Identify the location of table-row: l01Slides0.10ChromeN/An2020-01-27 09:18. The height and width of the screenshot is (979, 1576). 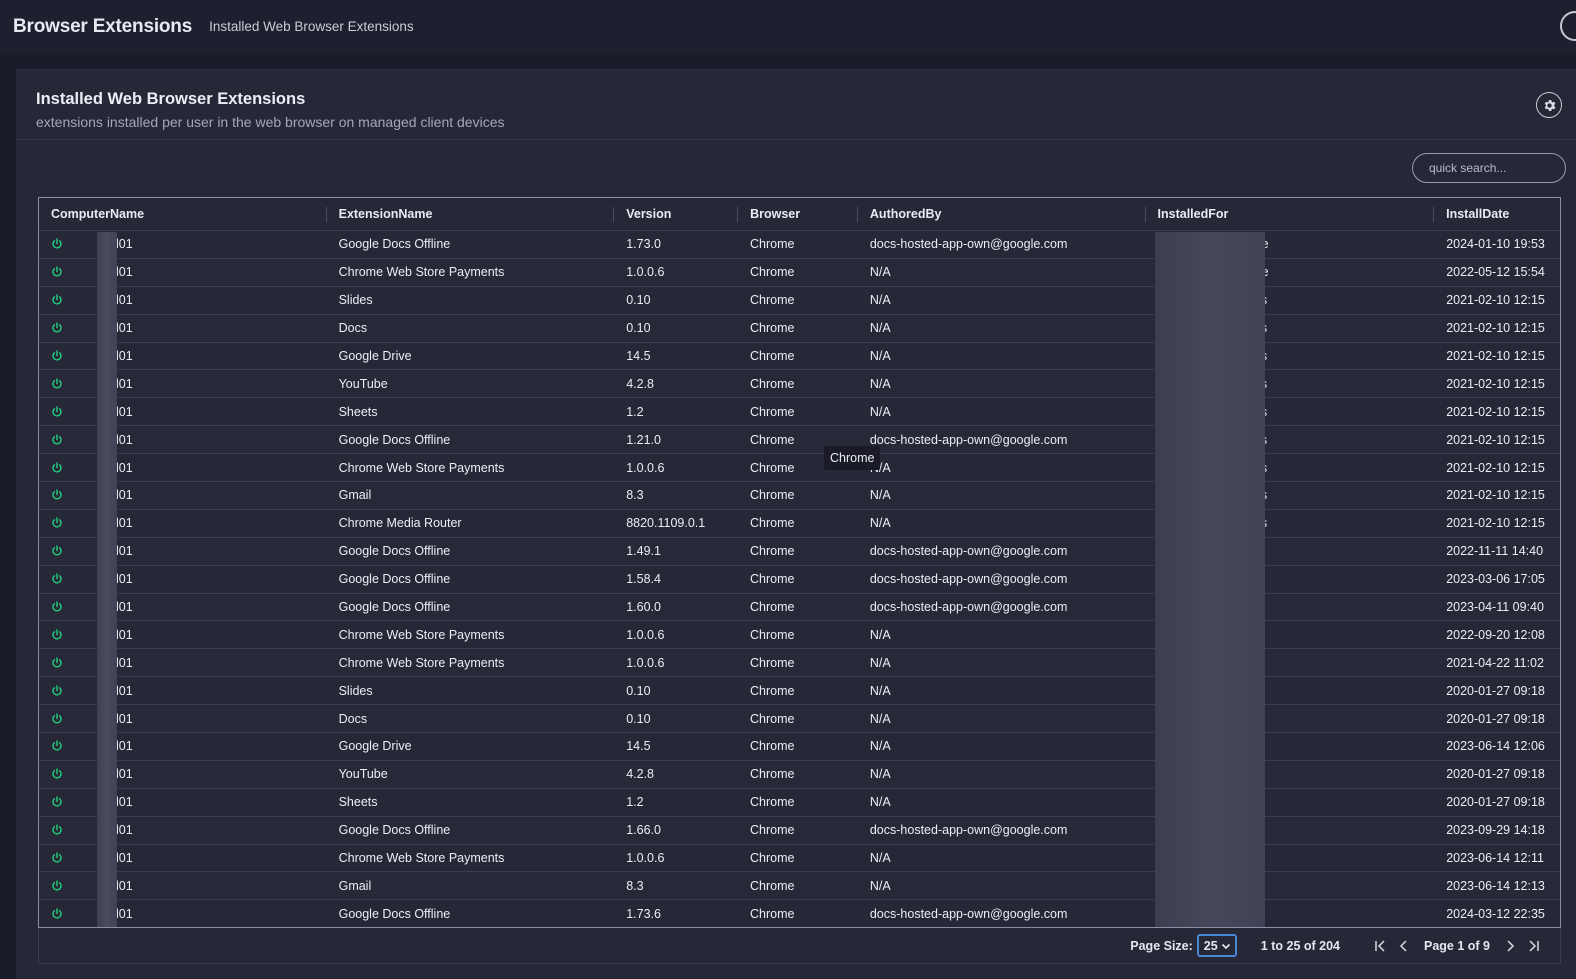
(799, 691).